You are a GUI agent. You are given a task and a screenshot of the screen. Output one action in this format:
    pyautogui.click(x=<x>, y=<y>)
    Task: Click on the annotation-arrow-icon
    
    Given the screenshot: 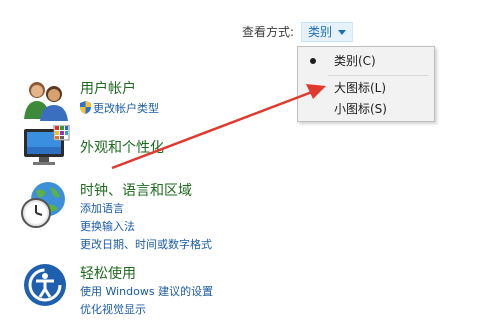 What is the action you would take?
    pyautogui.click(x=218, y=127)
    